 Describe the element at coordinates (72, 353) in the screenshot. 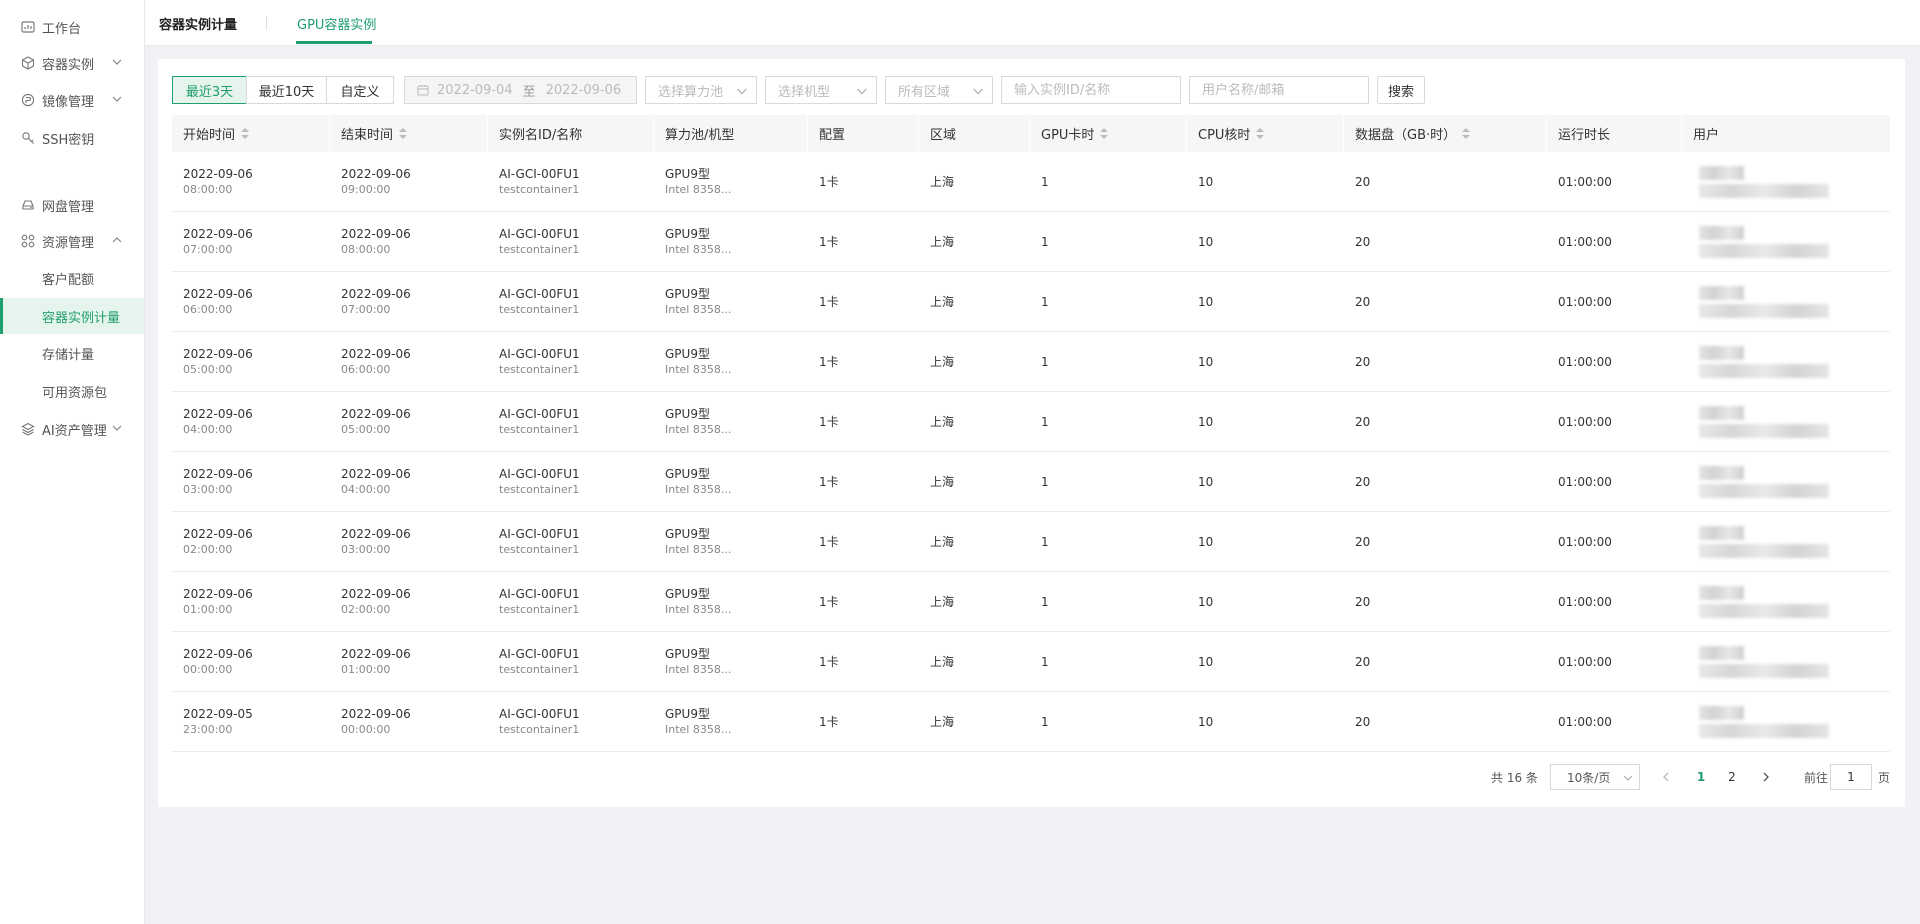

I see `sidebar-item-storage-metering: 存储计量` at that location.